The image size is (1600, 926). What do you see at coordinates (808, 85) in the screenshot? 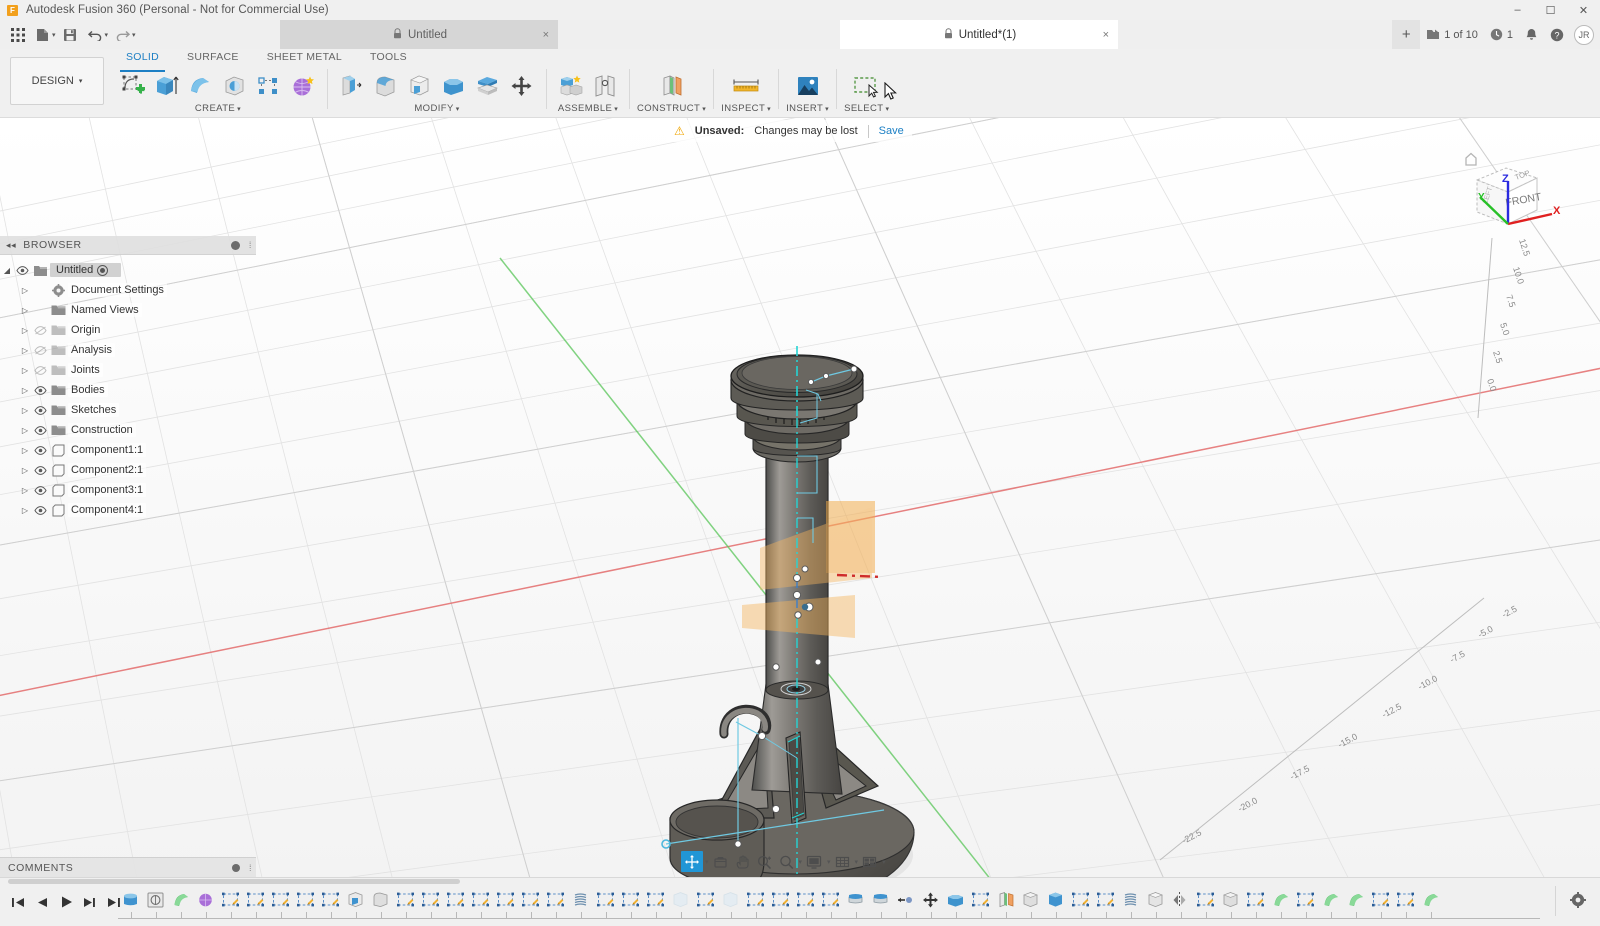
I see `insert-image-icon` at bounding box center [808, 85].